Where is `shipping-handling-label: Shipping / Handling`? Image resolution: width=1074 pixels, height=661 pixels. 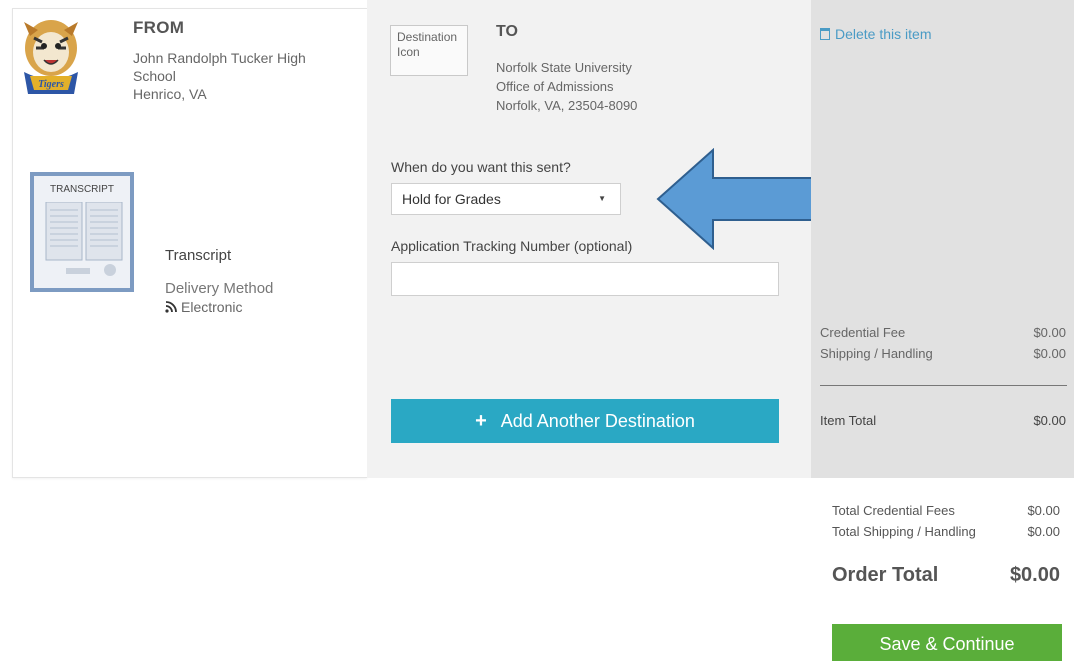 shipping-handling-label: Shipping / Handling is located at coordinates (876, 353).